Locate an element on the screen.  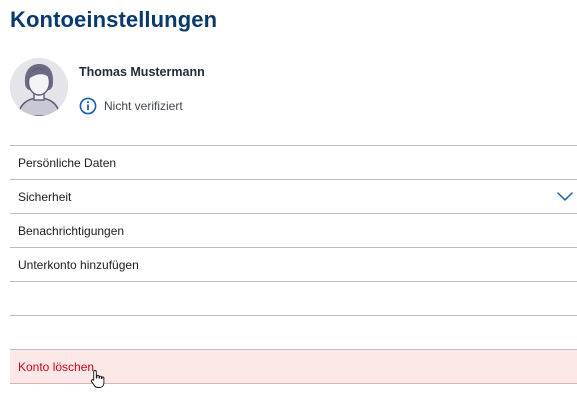
settings-item-label: Unterkonto hinzufügen is located at coordinates (78, 264).